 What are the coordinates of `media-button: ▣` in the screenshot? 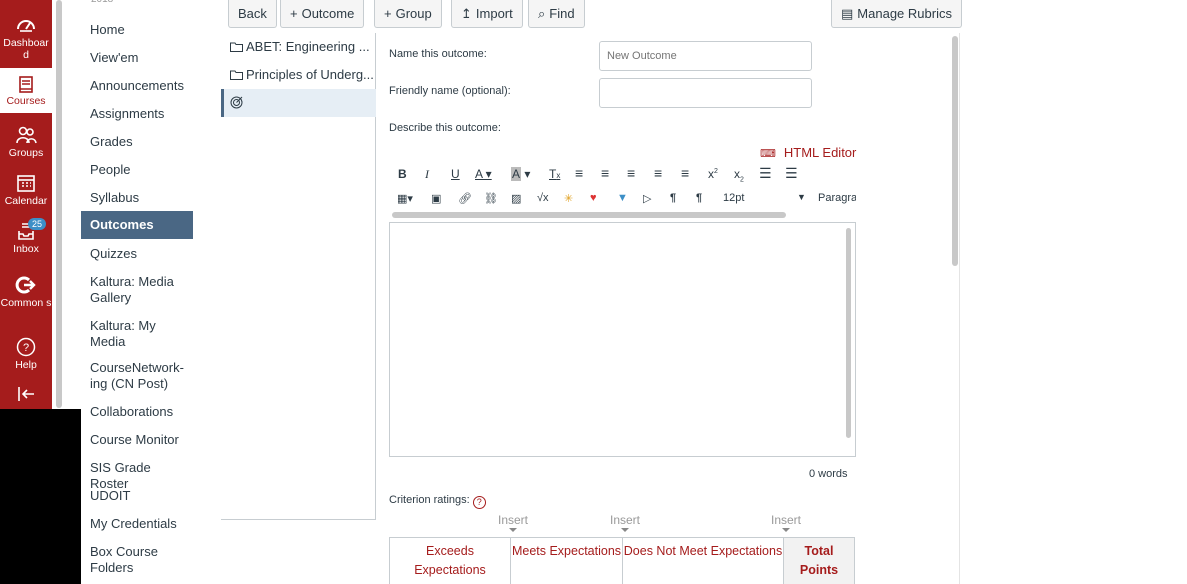 It's located at (436, 198).